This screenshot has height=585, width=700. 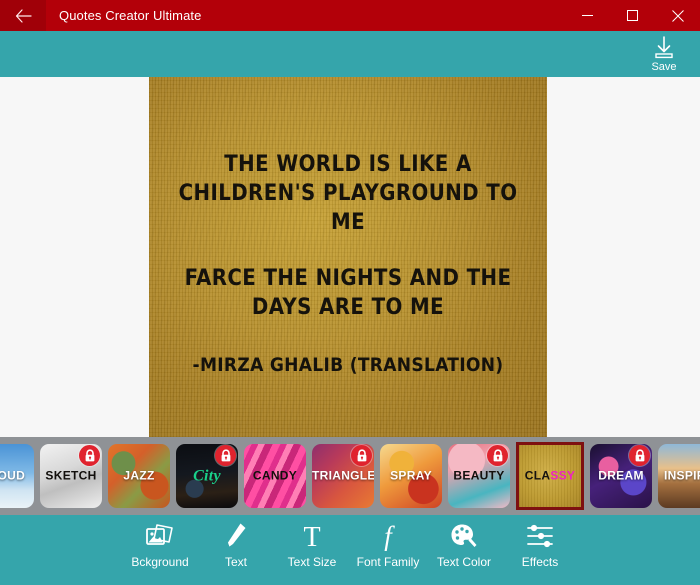 I want to click on toolbar-item-text-color: Text Color, so click(x=464, y=550).